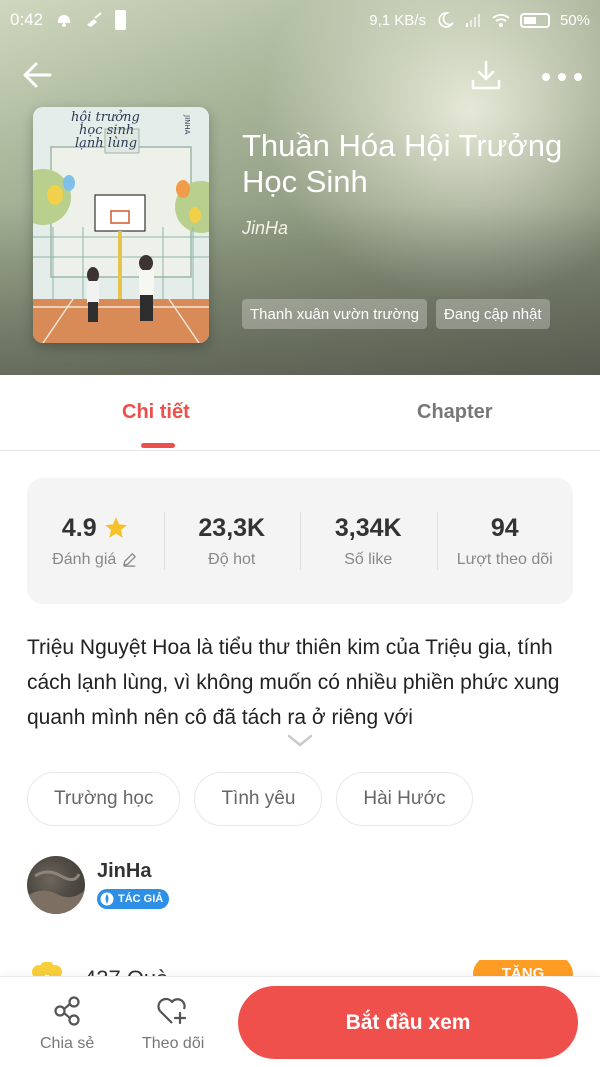  I want to click on follow-label: Theo dõi, so click(173, 1043).